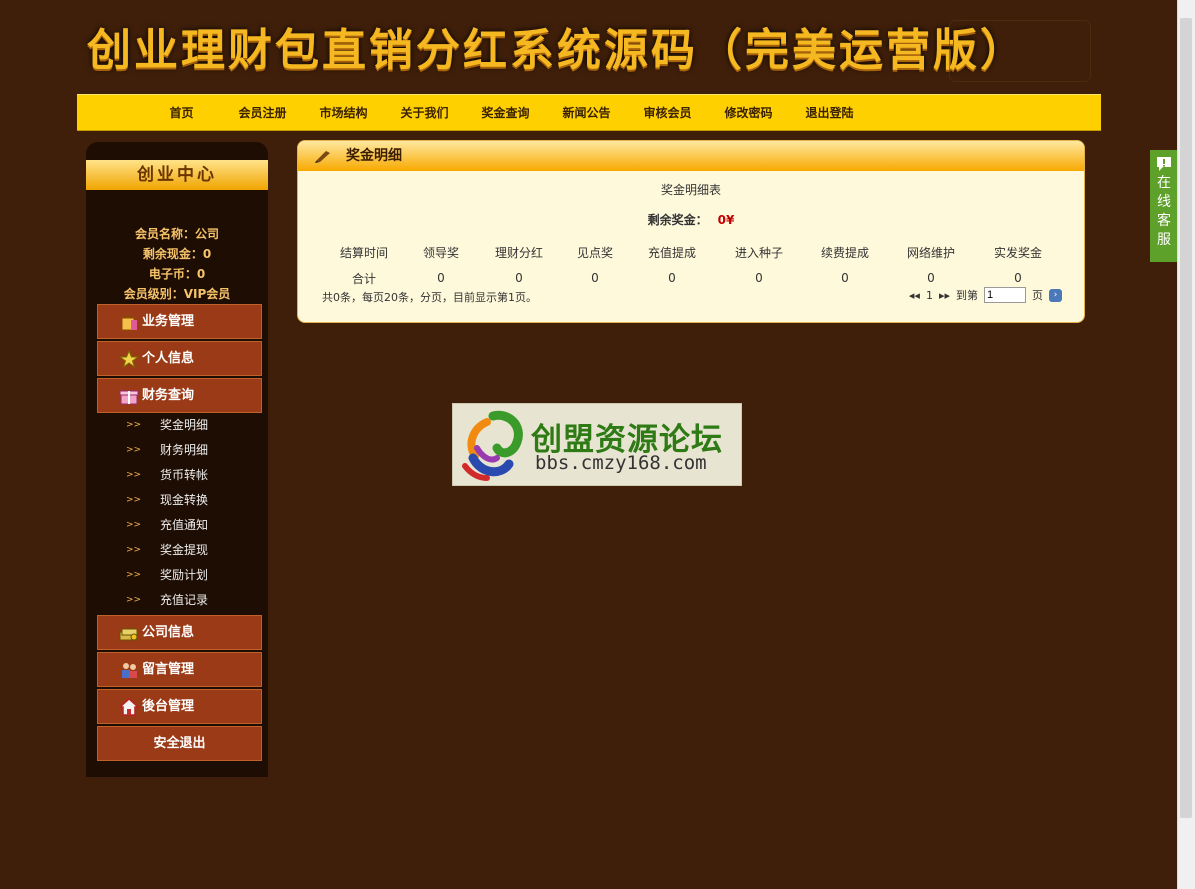  Describe the element at coordinates (176, 234) in the screenshot. I see `member-name: 会员名称：公司` at that location.